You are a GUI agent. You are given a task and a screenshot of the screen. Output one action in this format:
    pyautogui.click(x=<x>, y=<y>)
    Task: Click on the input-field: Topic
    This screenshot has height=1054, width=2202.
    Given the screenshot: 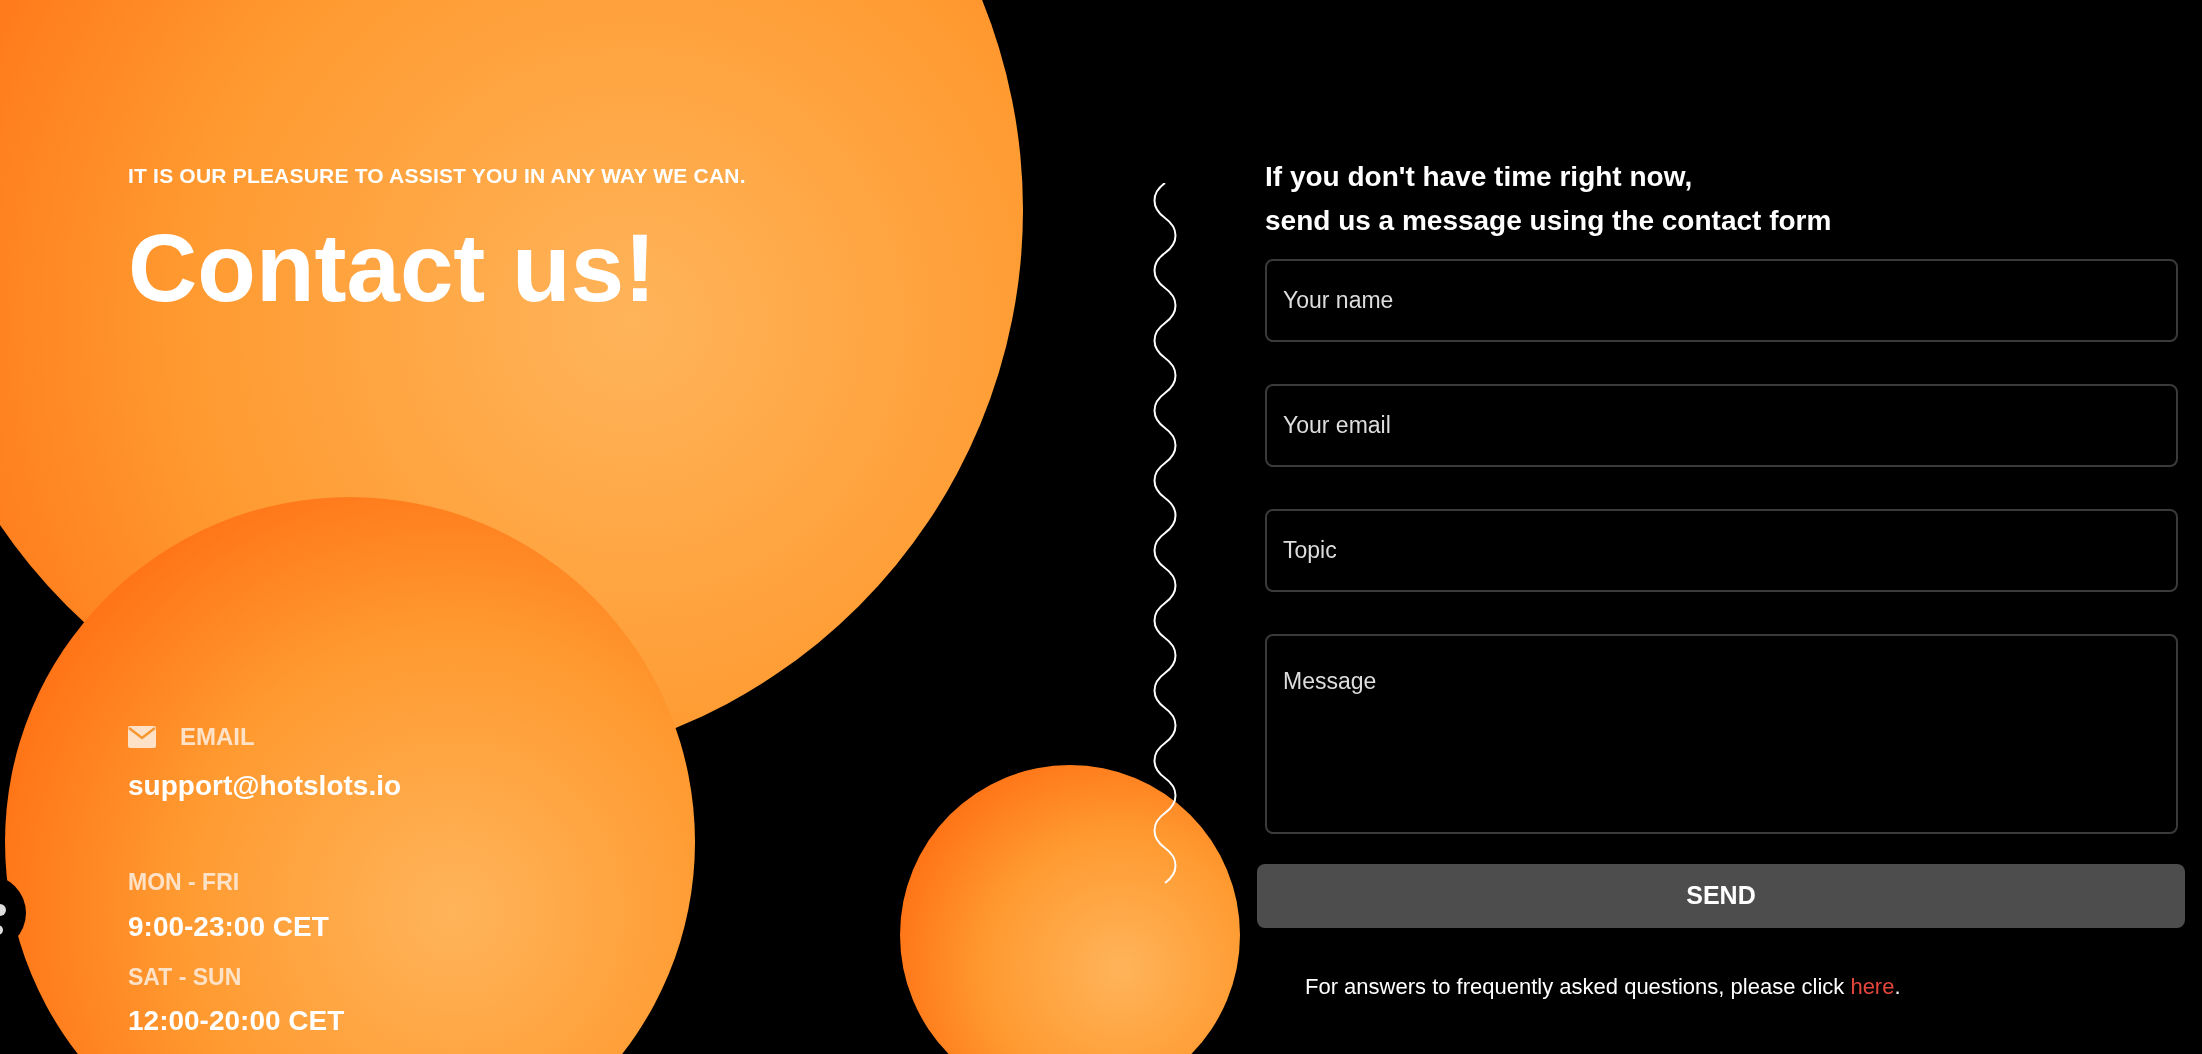 What is the action you would take?
    pyautogui.click(x=1721, y=550)
    